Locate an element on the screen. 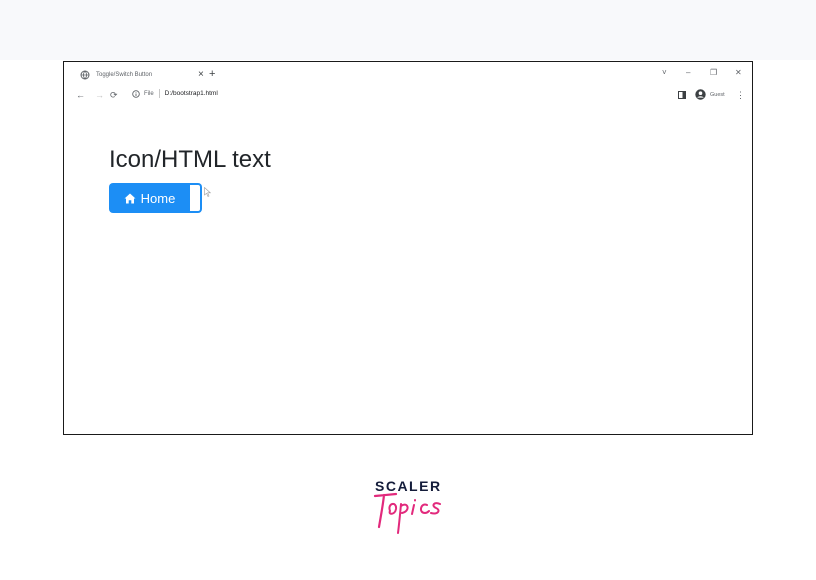  page-heading: Icon/HTML text is located at coordinates (190, 159).